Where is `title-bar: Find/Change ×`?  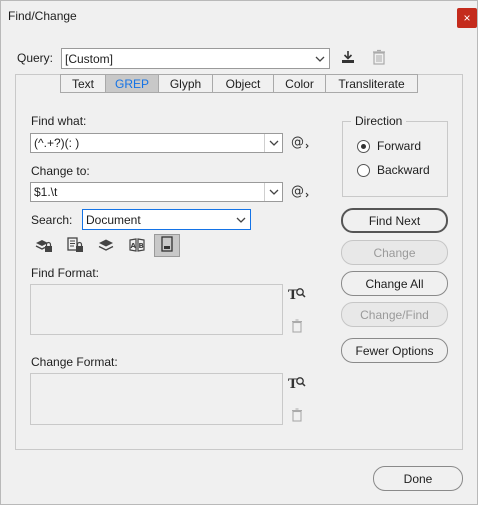 title-bar: Find/Change × is located at coordinates (239, 16).